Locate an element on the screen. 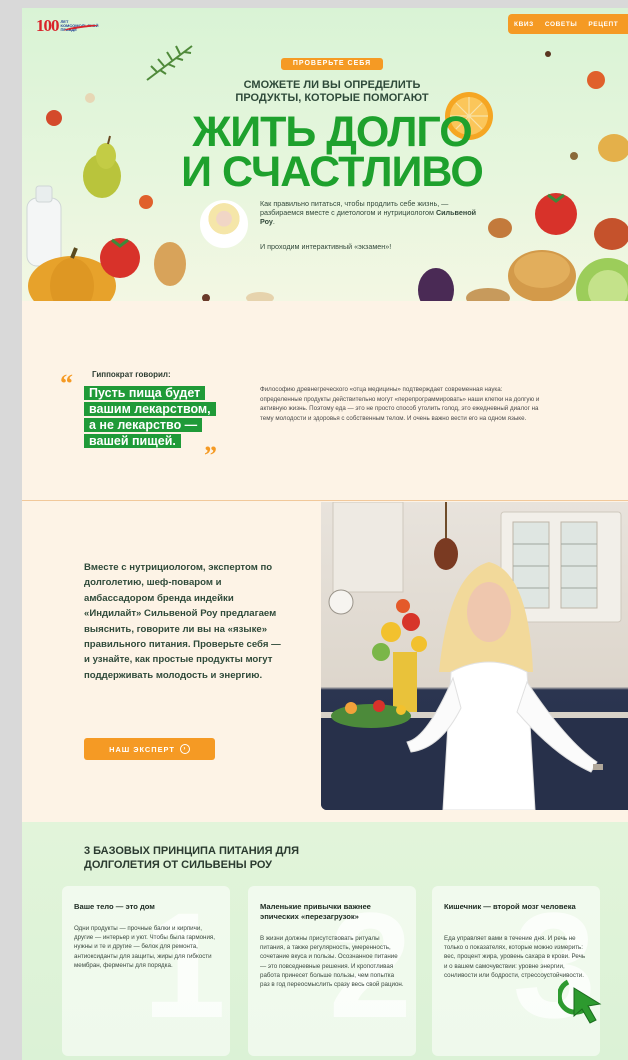 The image size is (628, 1060). quote-line: вашей пищей. is located at coordinates (132, 441).